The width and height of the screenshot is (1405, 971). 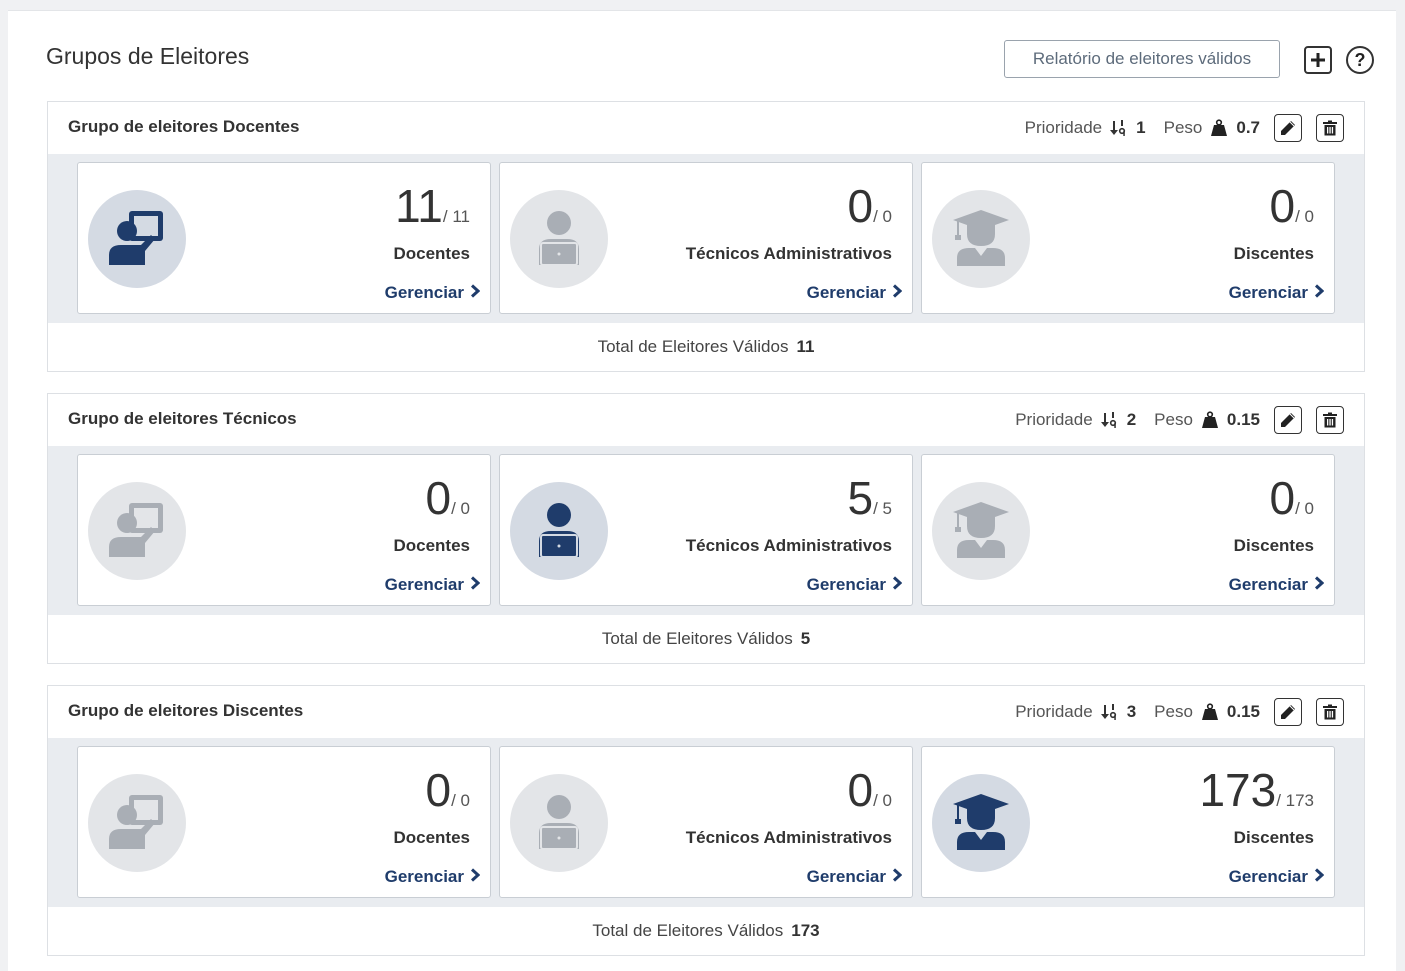 I want to click on group-footer: Total de Eleitores Válidos 173, so click(x=706, y=931).